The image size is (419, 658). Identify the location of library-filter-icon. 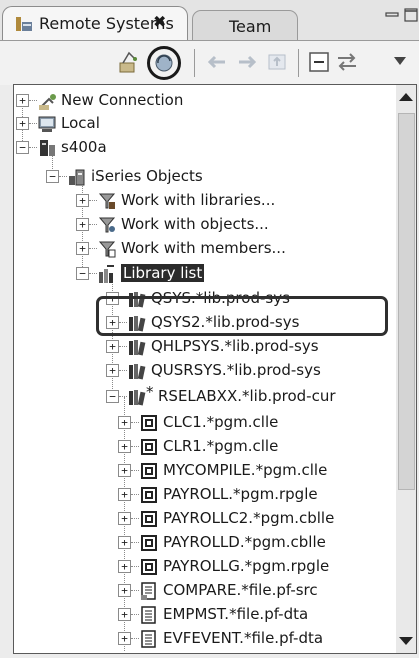
(107, 201).